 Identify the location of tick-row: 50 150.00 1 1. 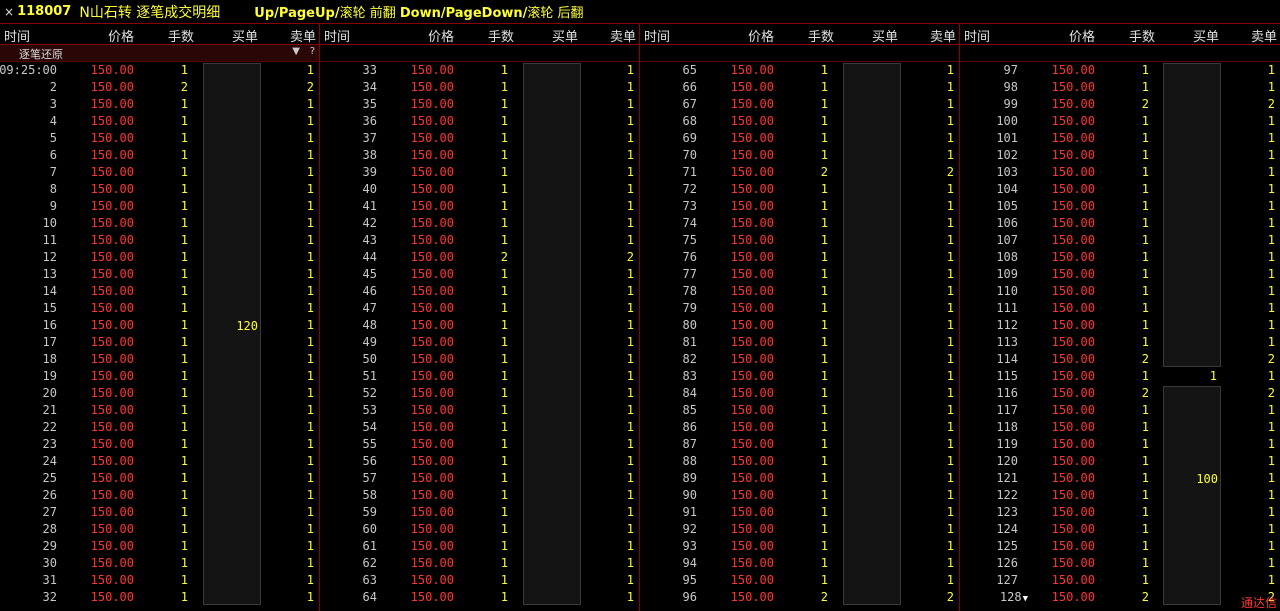
(479, 359).